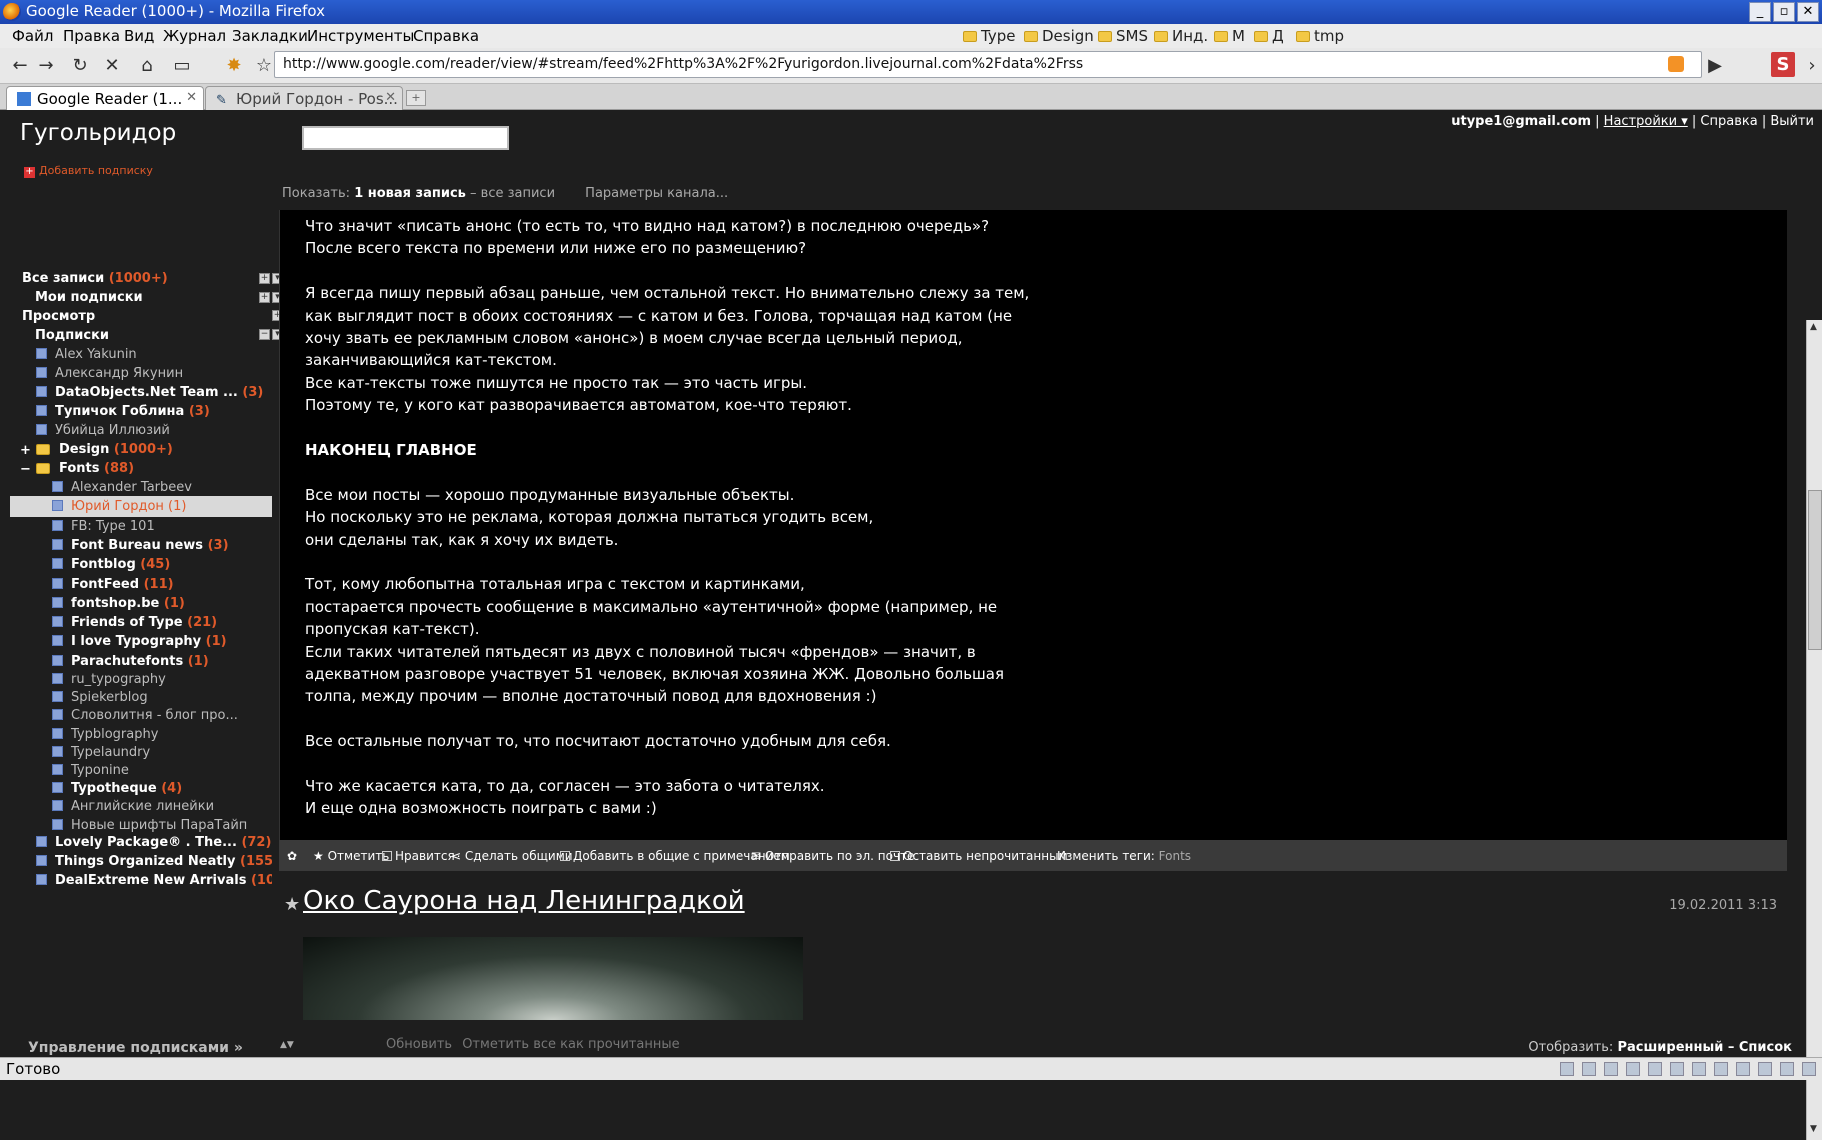  Describe the element at coordinates (182, 66) in the screenshot. I see `screenshot-icon: ▭` at that location.